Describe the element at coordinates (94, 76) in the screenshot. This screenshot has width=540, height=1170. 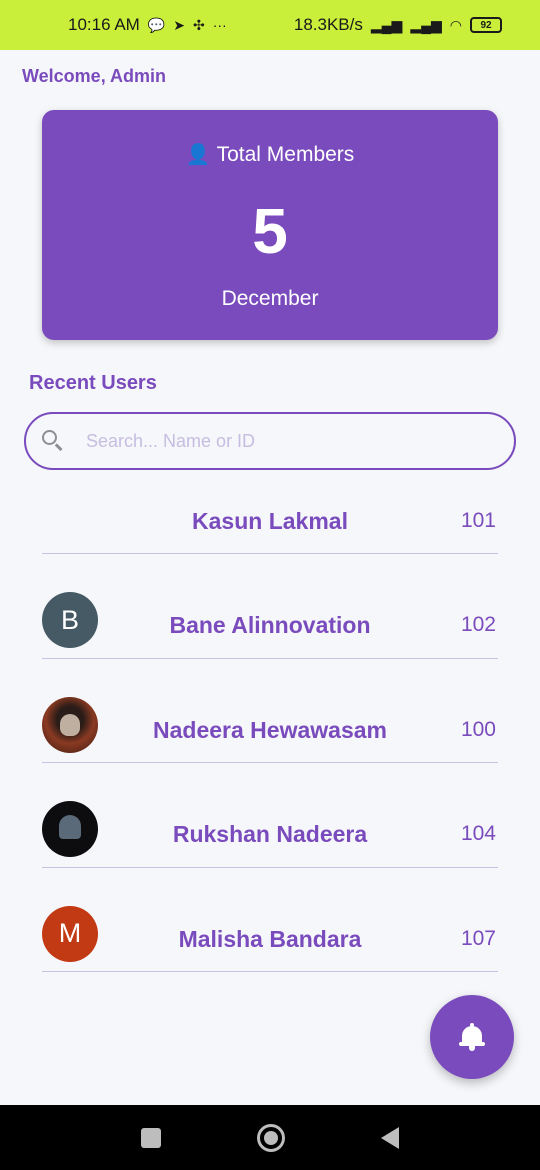
I see `welcome-text: Welcome, Admin` at that location.